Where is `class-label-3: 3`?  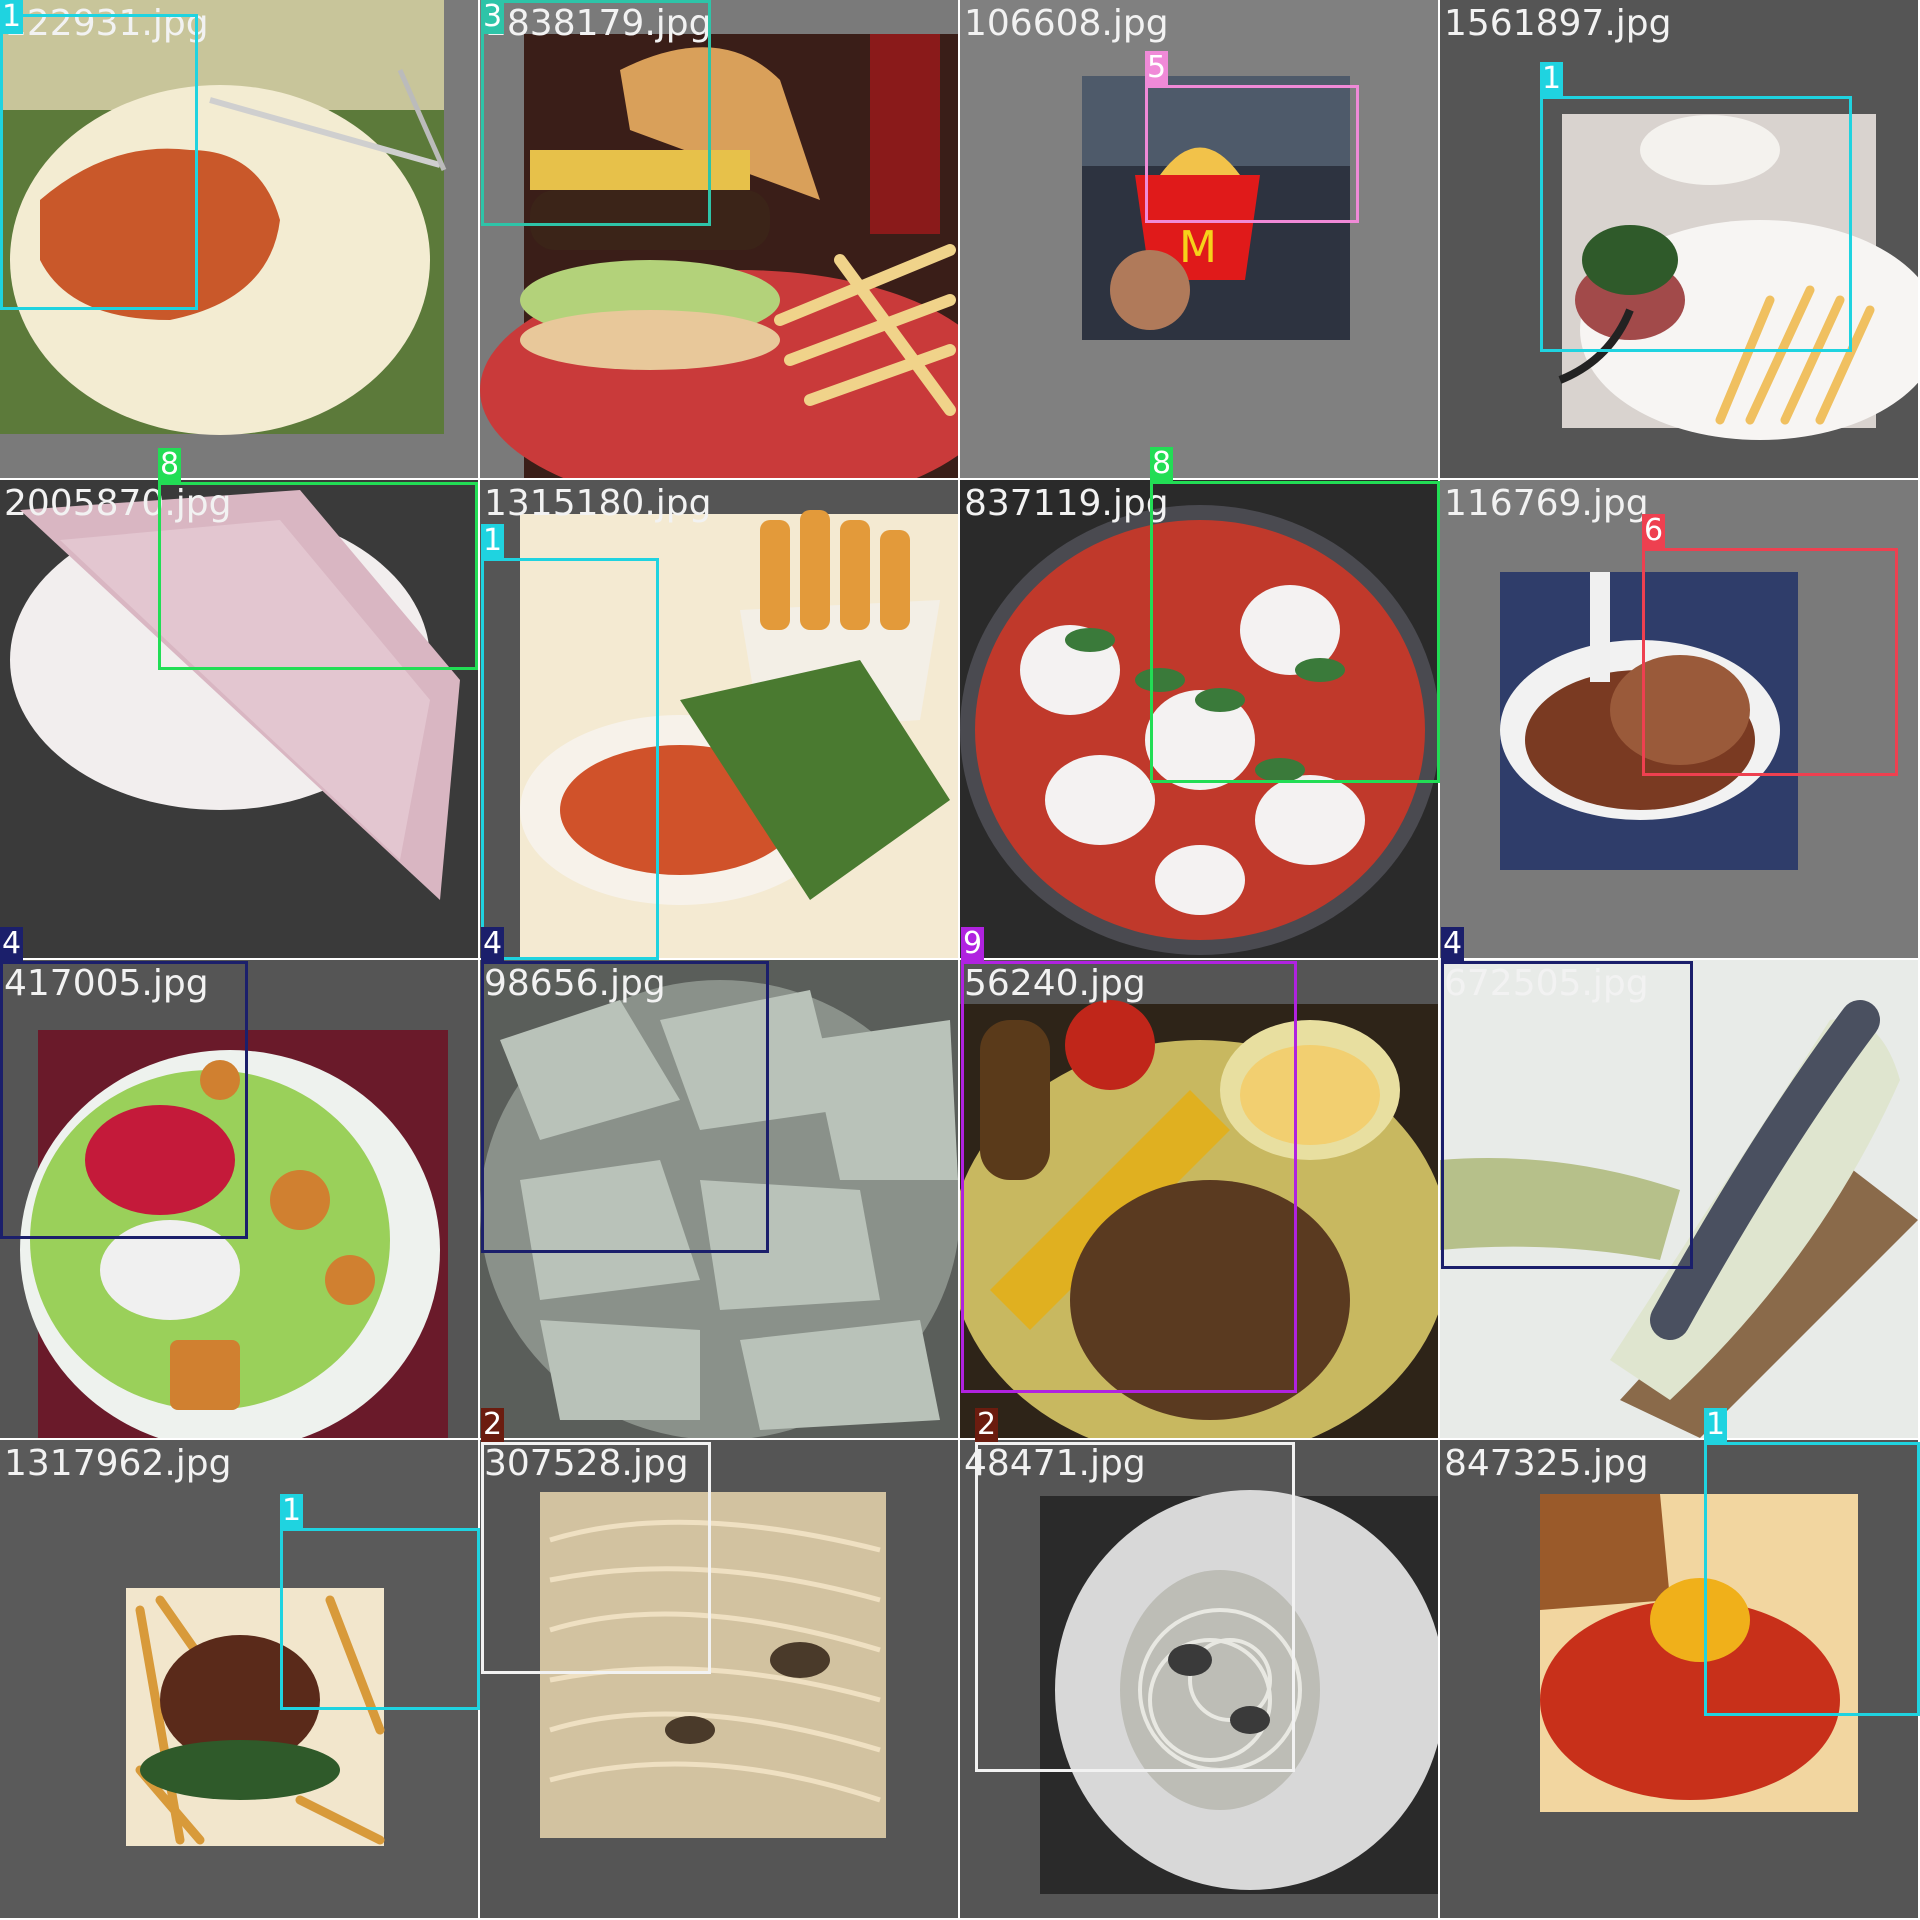 class-label-3: 3 is located at coordinates (493, 17).